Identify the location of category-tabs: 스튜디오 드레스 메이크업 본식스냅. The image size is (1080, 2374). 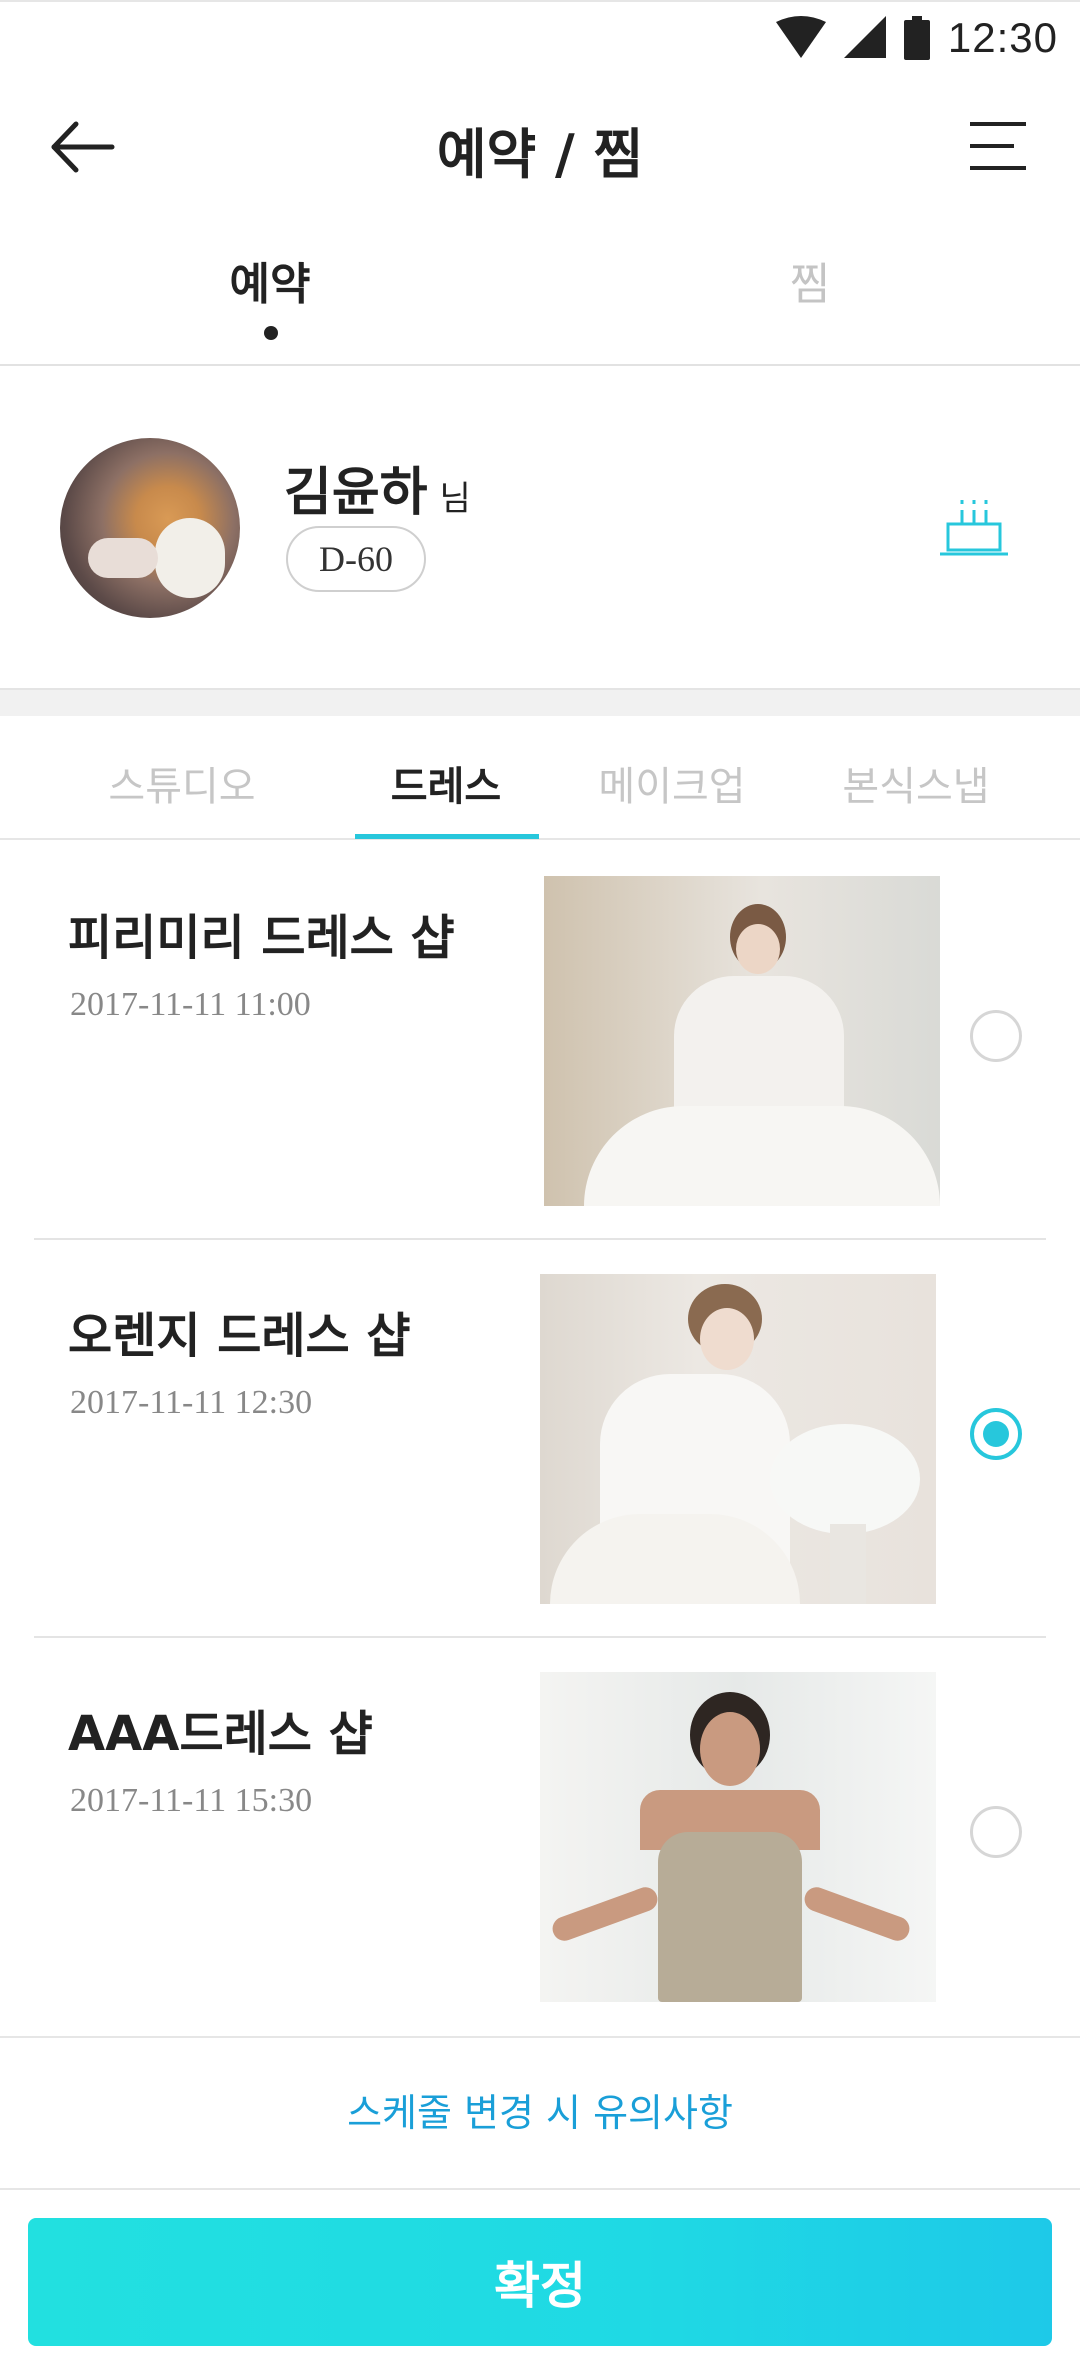
(540, 778).